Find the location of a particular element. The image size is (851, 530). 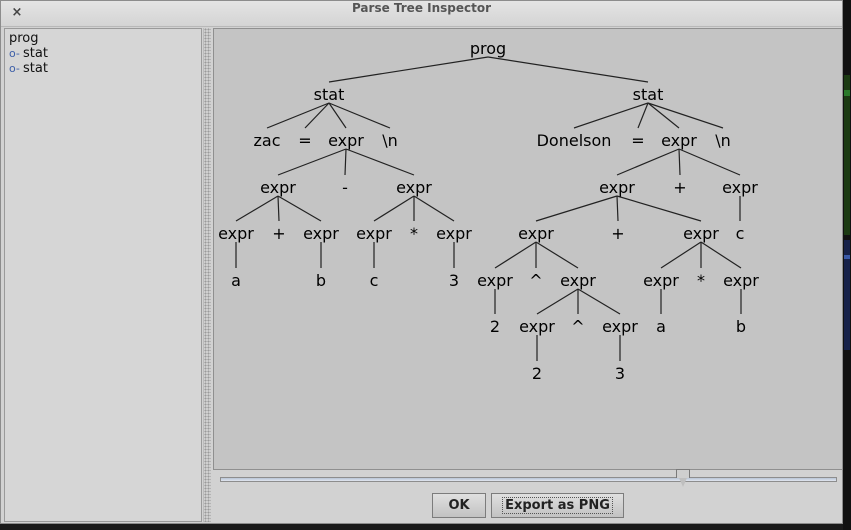

export-button-label: Export as PNG is located at coordinates (557, 505).